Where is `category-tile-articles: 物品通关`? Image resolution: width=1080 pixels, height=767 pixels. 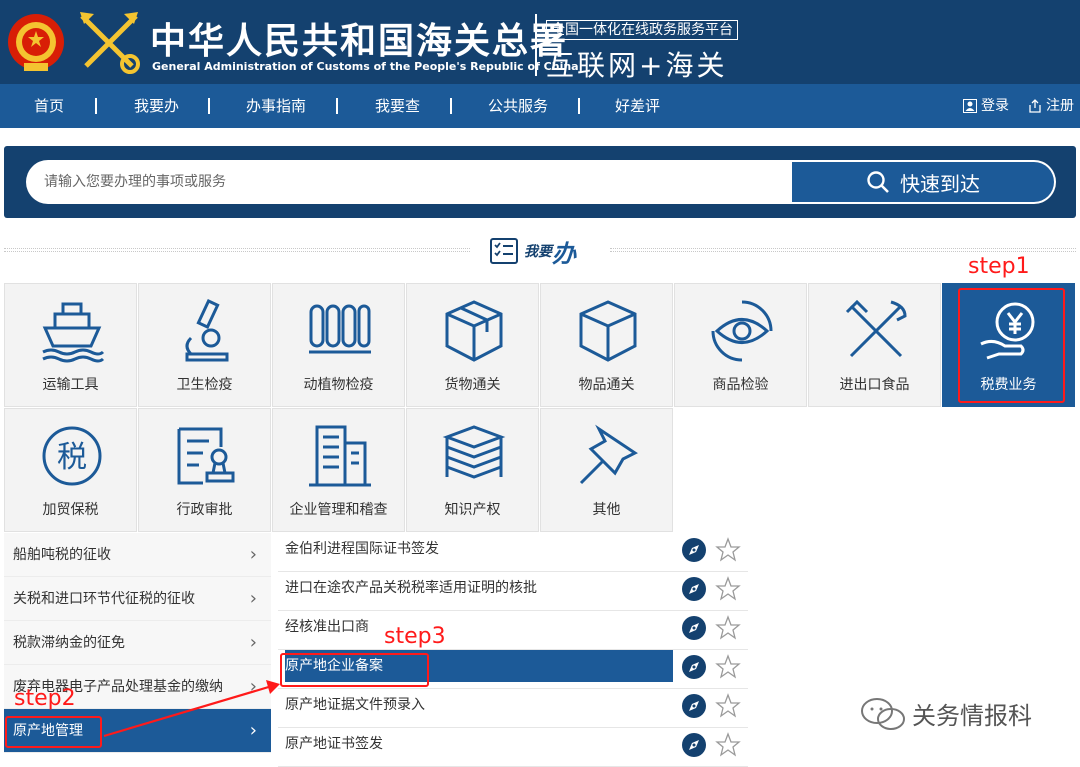 category-tile-articles: 物品通关 is located at coordinates (606, 345).